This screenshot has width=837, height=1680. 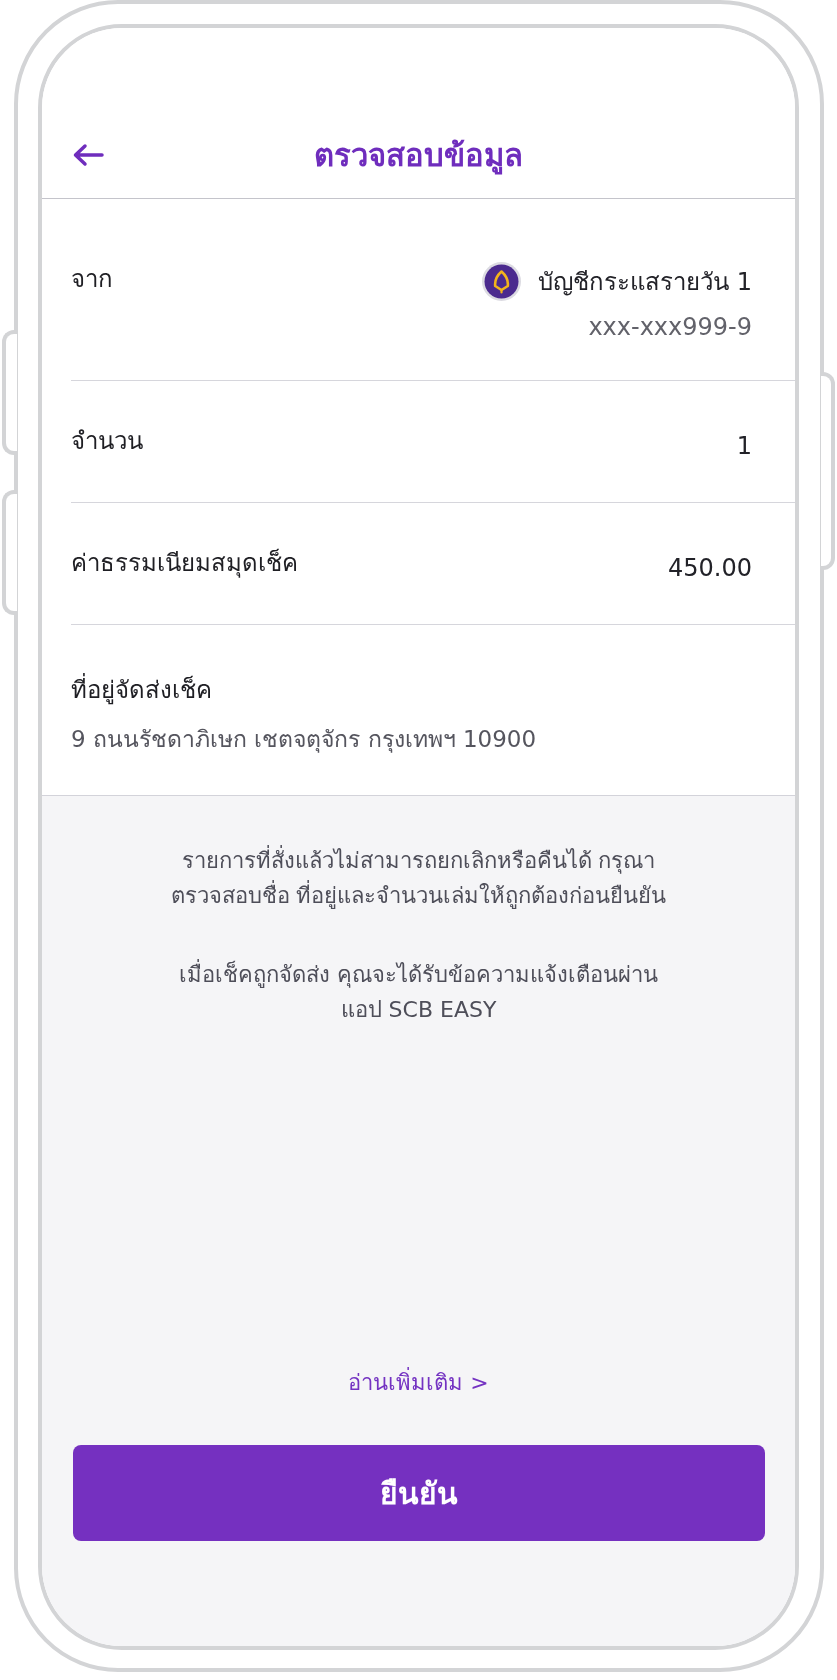 I want to click on account-number: xxx-xxx999-9, so click(x=670, y=327).